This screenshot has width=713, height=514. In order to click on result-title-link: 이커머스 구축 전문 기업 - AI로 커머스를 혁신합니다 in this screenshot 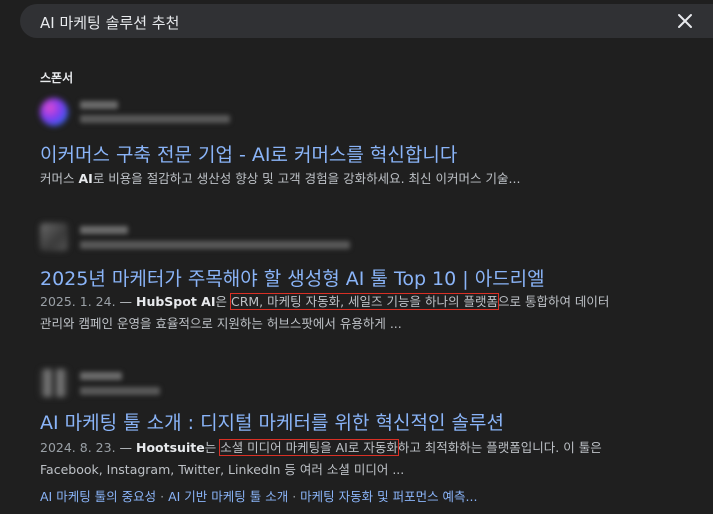, I will do `click(248, 153)`.